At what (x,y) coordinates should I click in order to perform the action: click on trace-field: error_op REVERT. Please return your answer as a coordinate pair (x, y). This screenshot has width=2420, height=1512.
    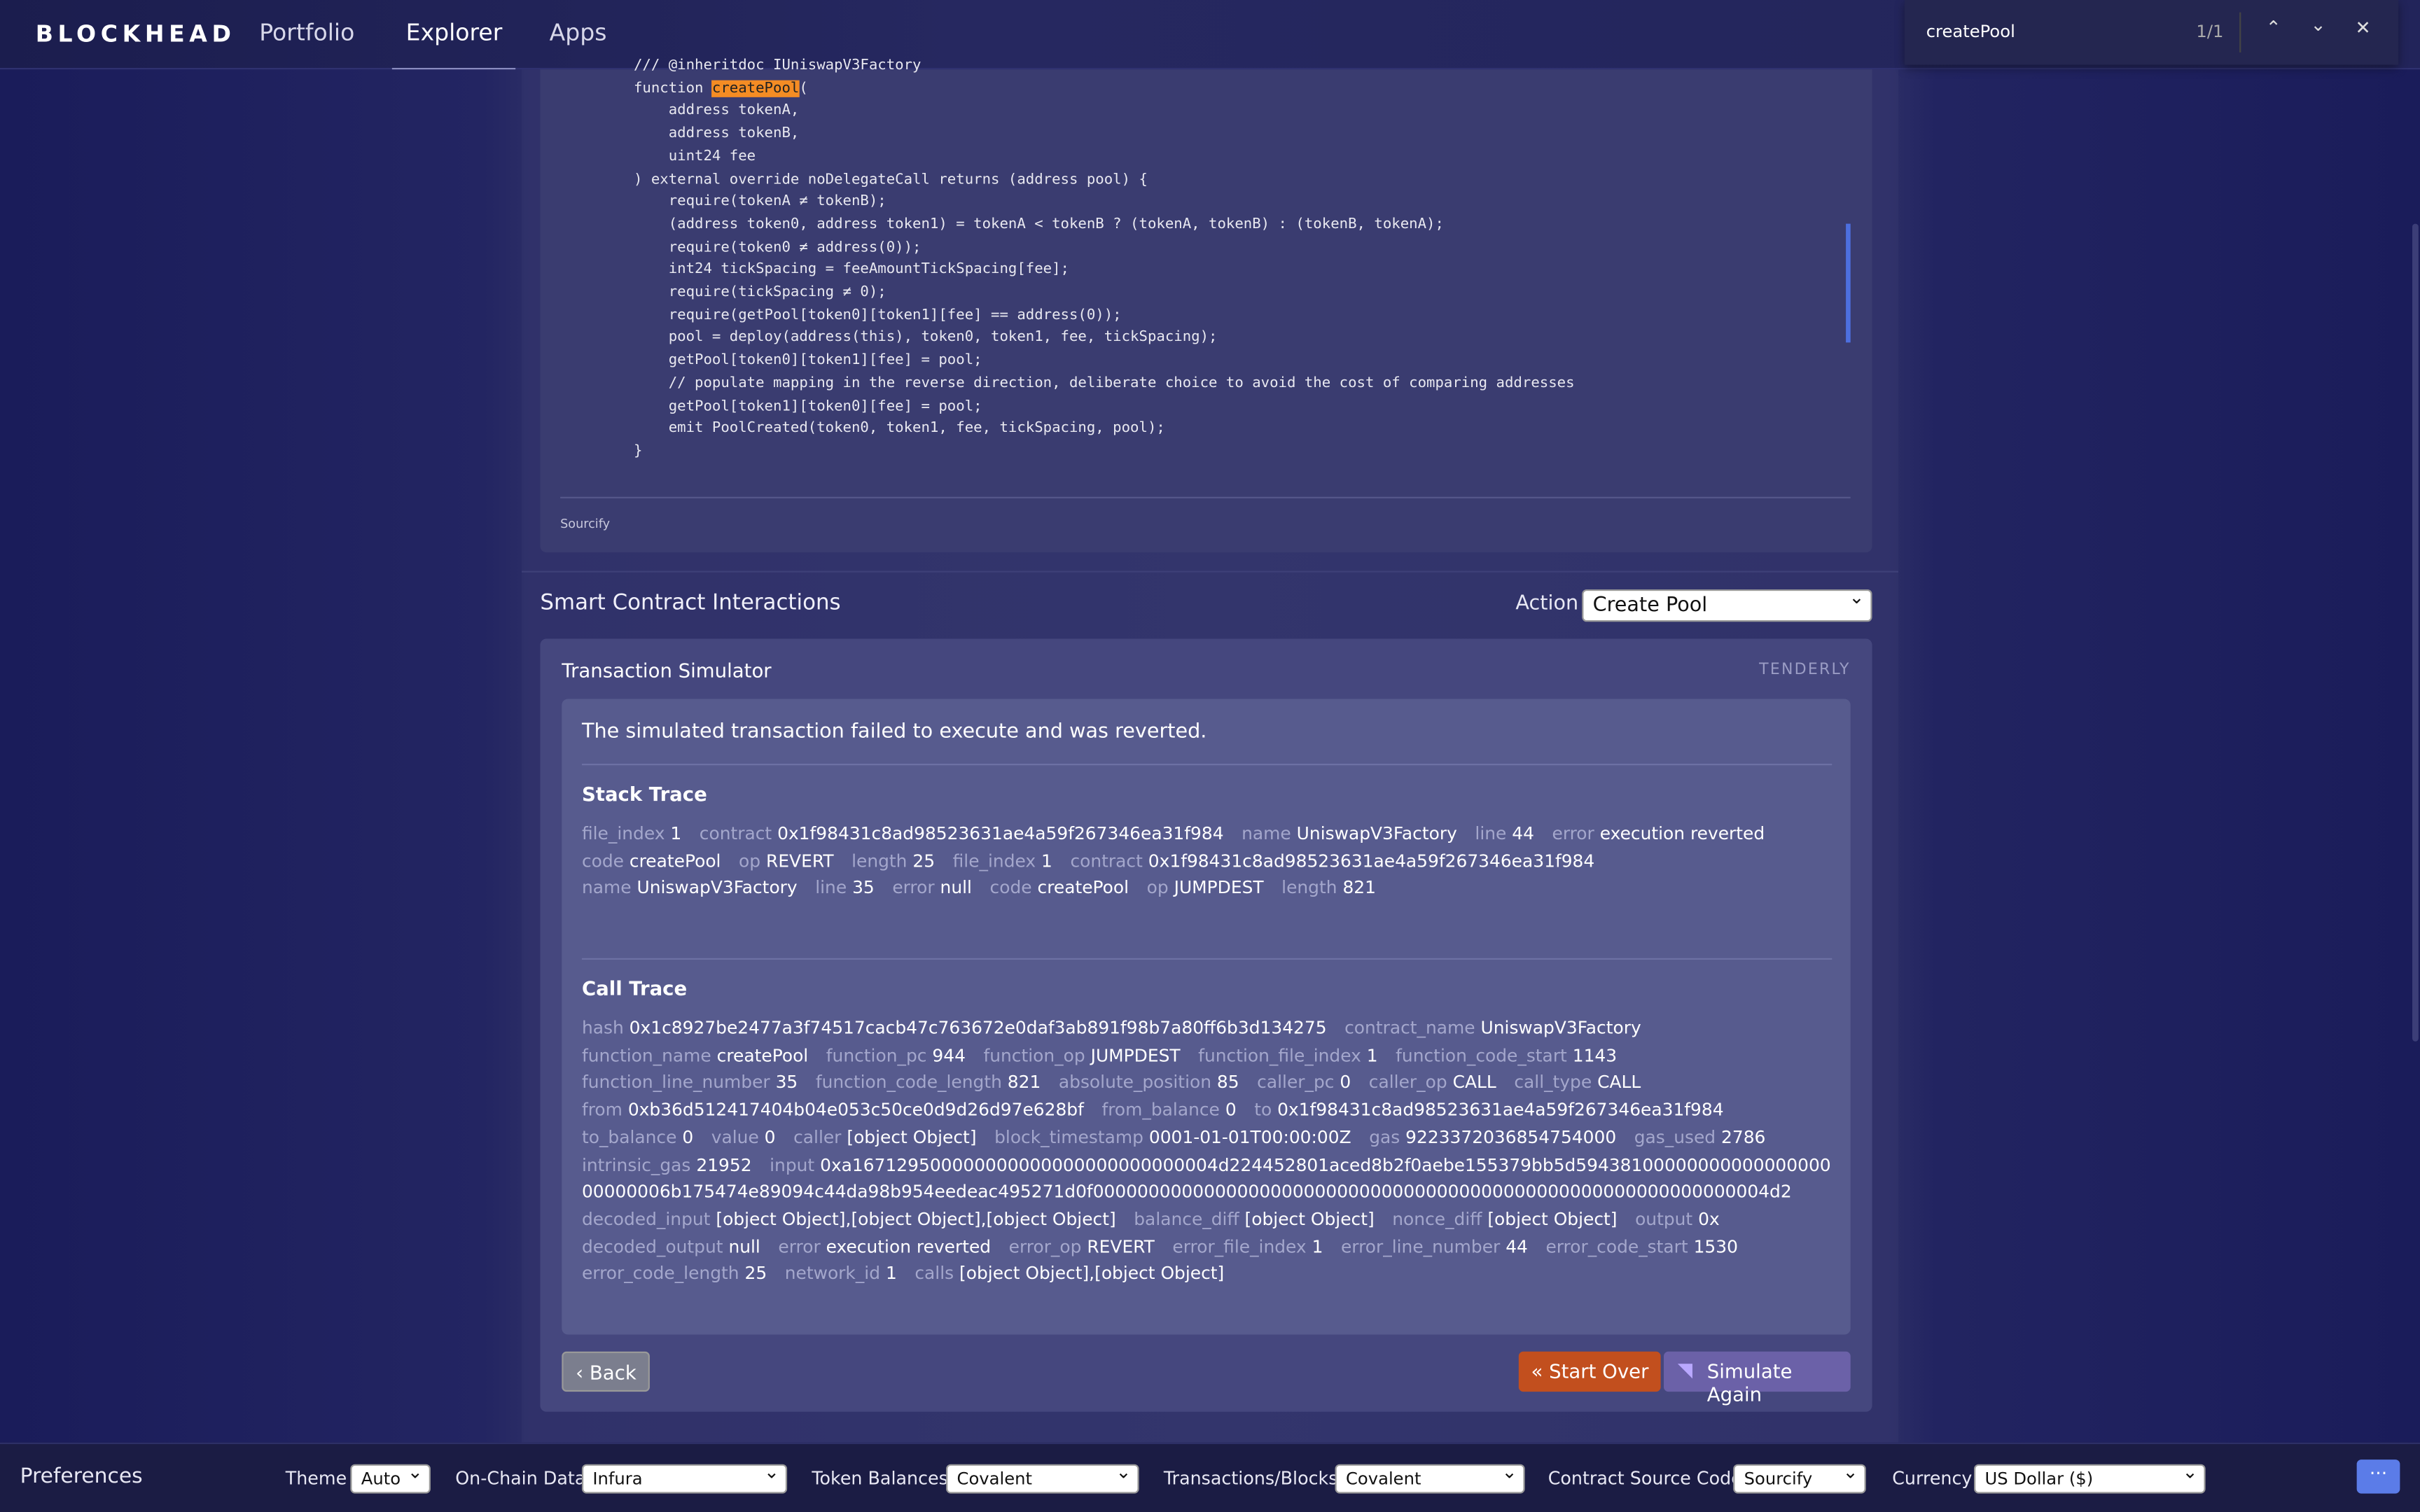
    Looking at the image, I should click on (1082, 1247).